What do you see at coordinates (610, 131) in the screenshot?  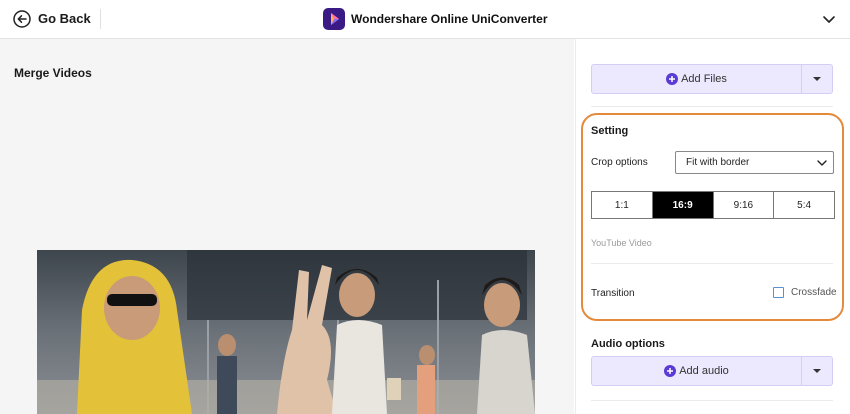 I see `setting-title: Setting` at bounding box center [610, 131].